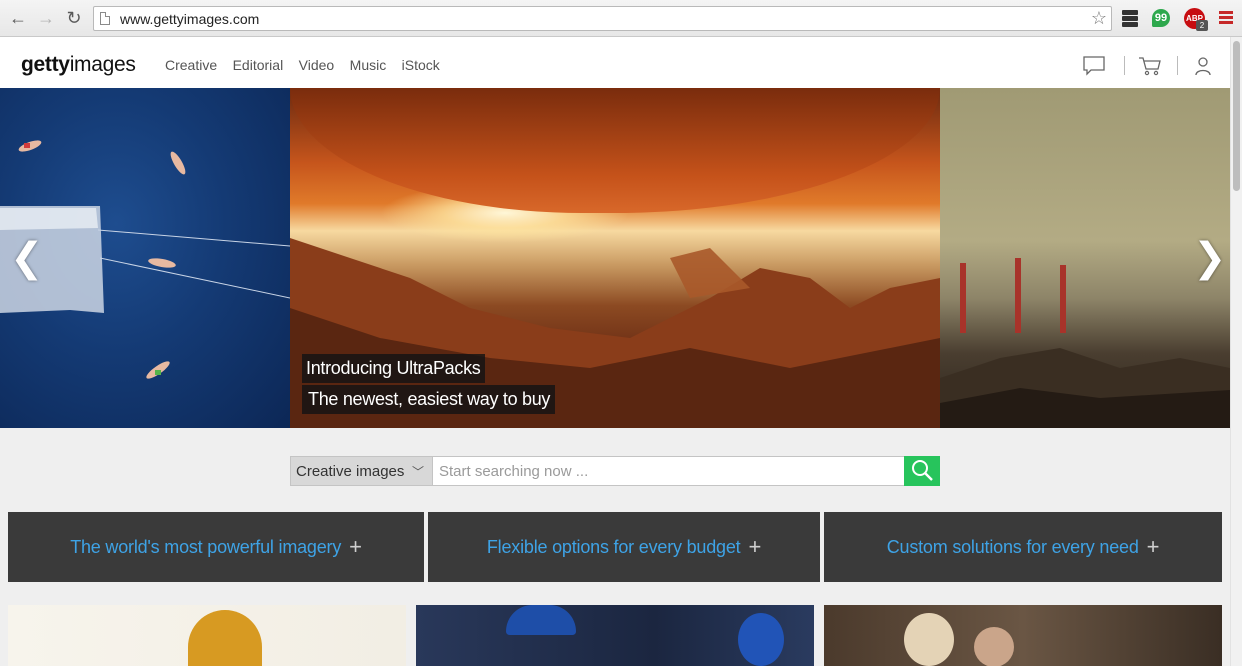 The width and height of the screenshot is (1242, 666). What do you see at coordinates (1099, 18) in the screenshot?
I see `bookmark-star-icon: ☆` at bounding box center [1099, 18].